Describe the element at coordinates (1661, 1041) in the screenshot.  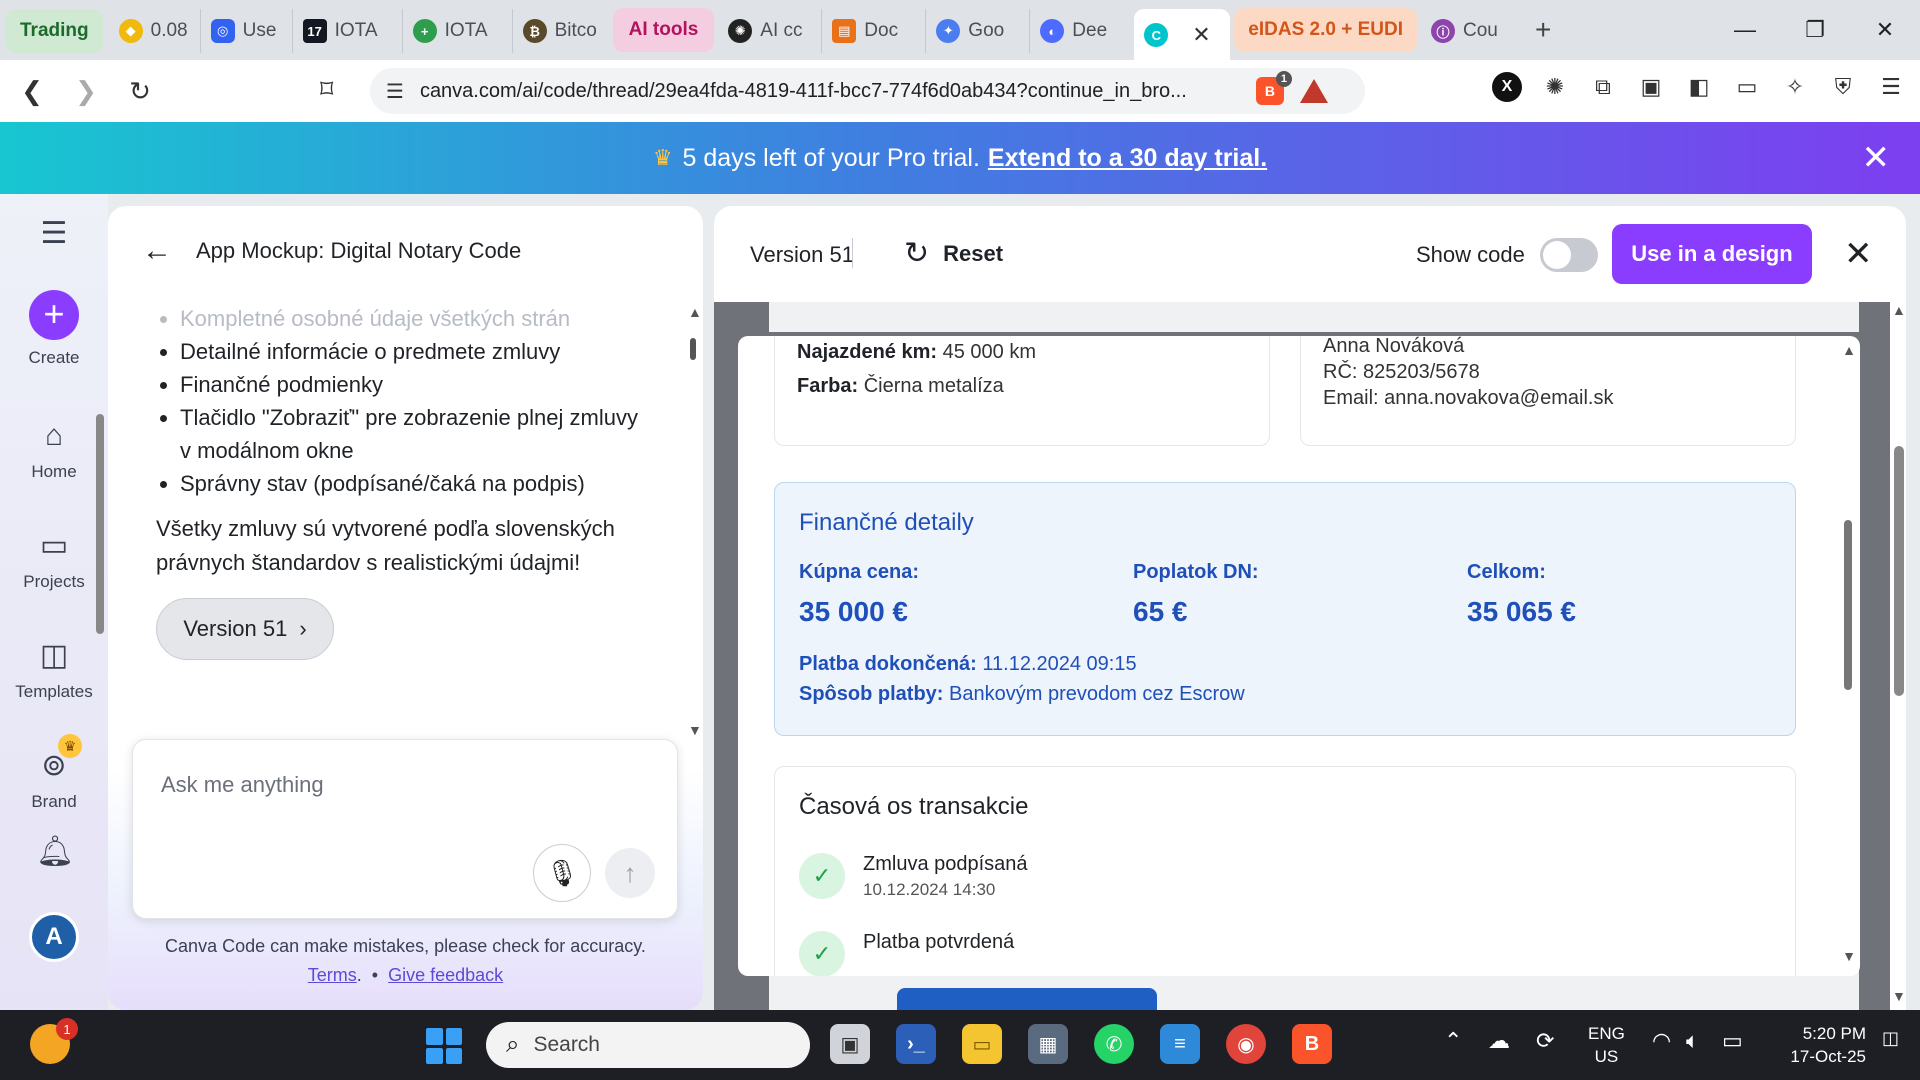
I see `wifi-icon: ◠` at that location.